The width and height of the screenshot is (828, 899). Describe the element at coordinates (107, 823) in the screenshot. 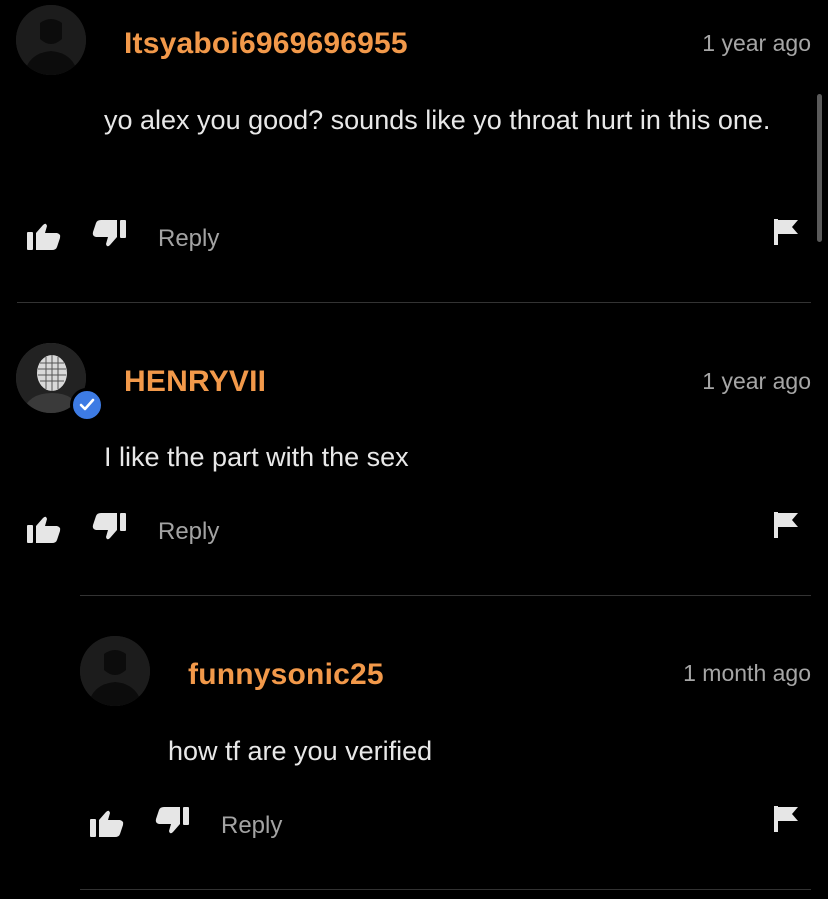

I see `thumbs-up-icon` at that location.